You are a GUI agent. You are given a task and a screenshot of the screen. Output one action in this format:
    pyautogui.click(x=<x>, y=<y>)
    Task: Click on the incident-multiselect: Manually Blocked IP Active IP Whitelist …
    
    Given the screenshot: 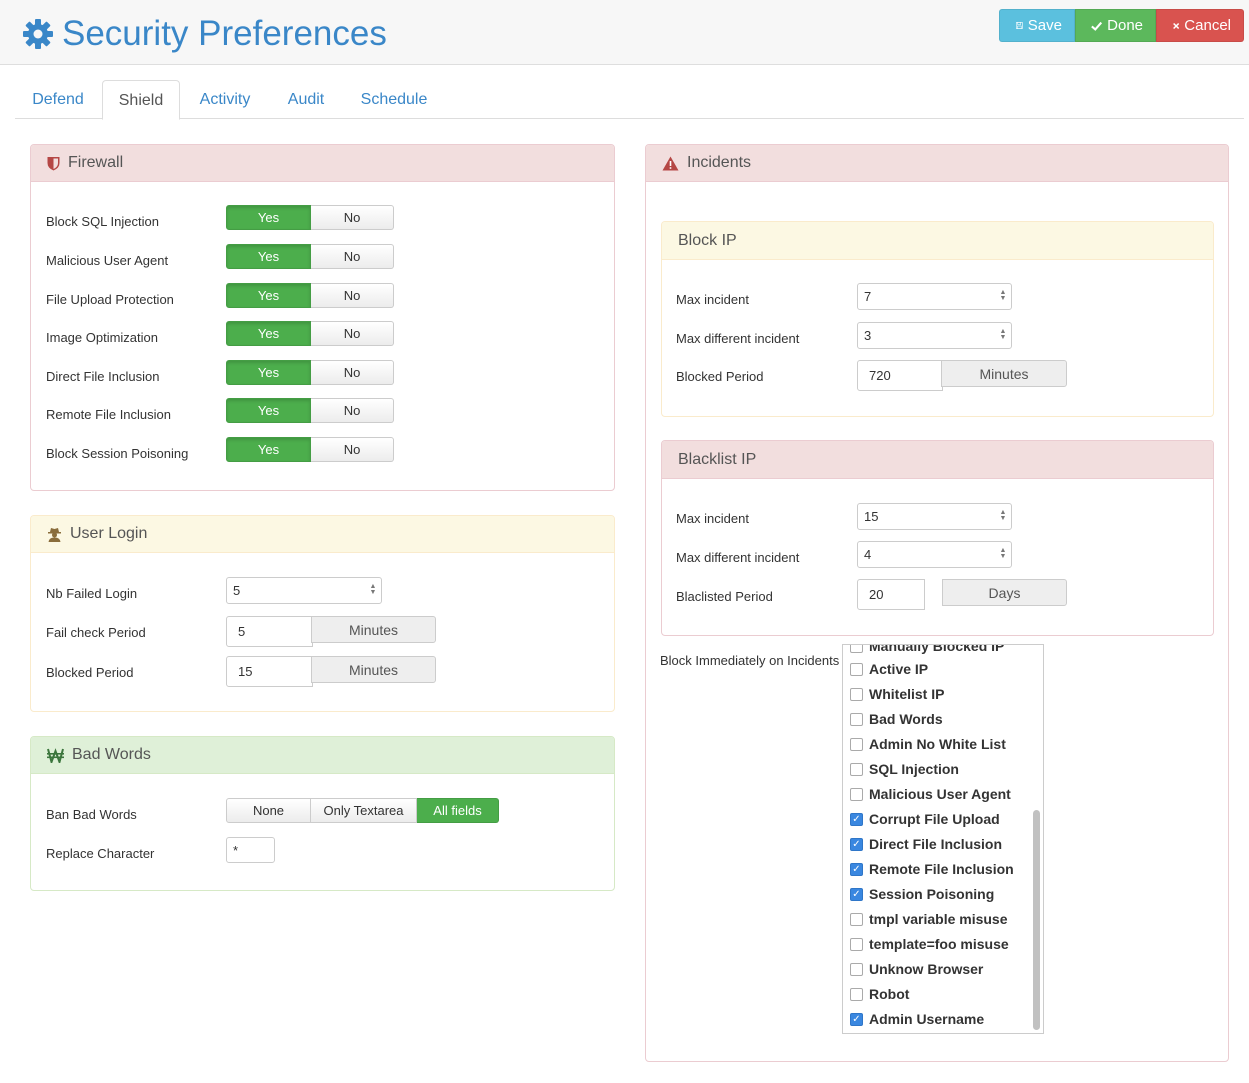 What is the action you would take?
    pyautogui.click(x=943, y=839)
    